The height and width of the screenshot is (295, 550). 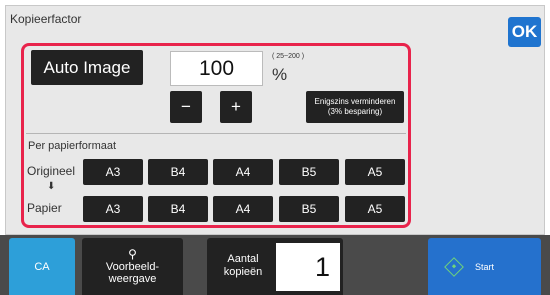 What do you see at coordinates (524, 32) in the screenshot?
I see `ok-button: OK` at bounding box center [524, 32].